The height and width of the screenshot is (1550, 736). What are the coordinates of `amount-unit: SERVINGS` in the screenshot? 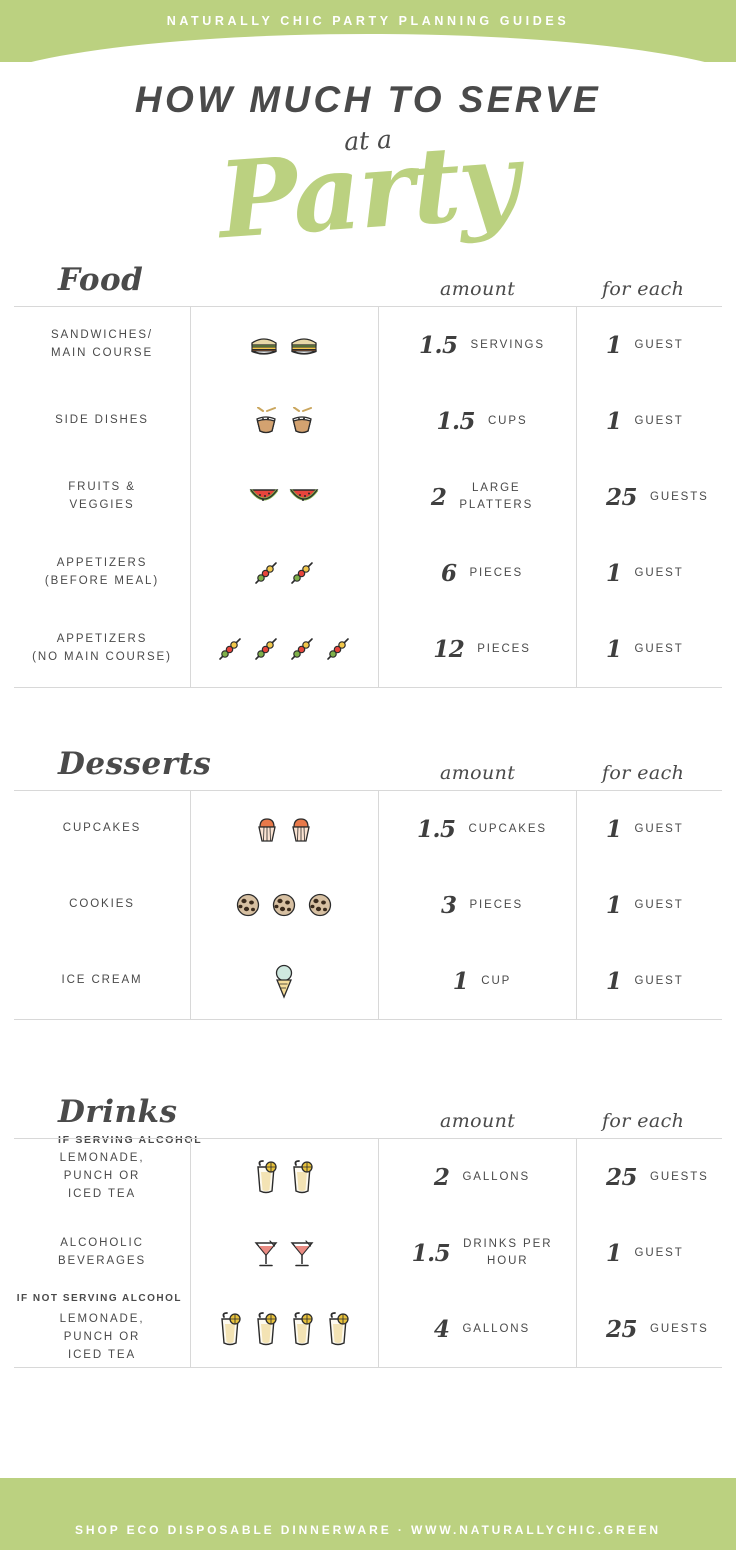 It's located at (507, 344).